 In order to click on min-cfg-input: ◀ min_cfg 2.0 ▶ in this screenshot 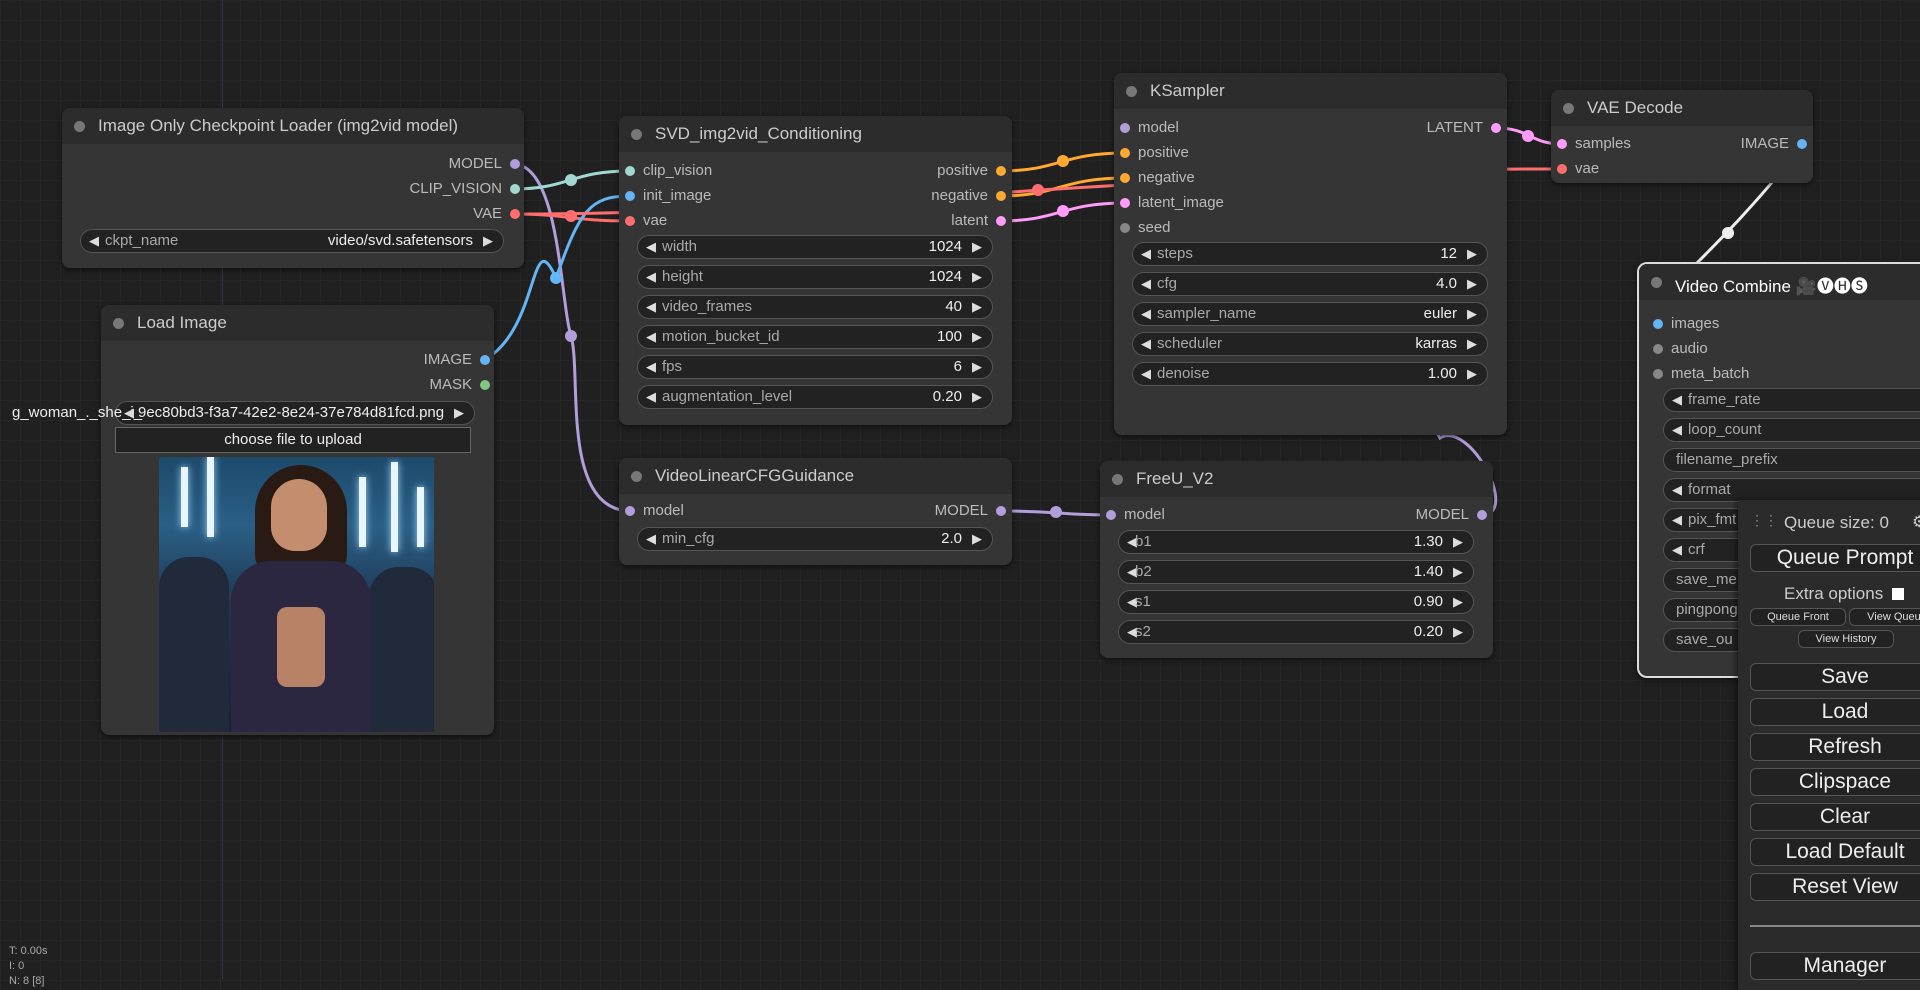, I will do `click(815, 539)`.